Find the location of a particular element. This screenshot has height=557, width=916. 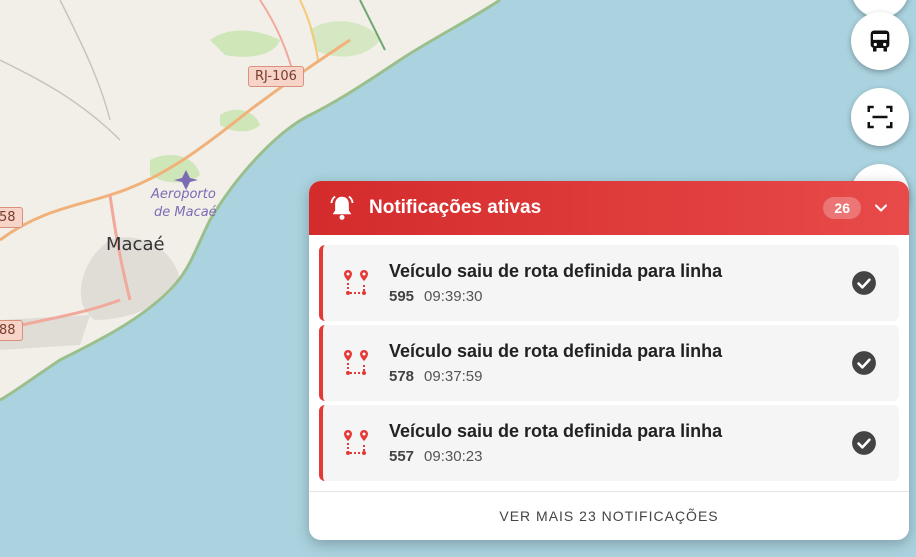

road-shield-rj106: RJ-106 is located at coordinates (276, 76).